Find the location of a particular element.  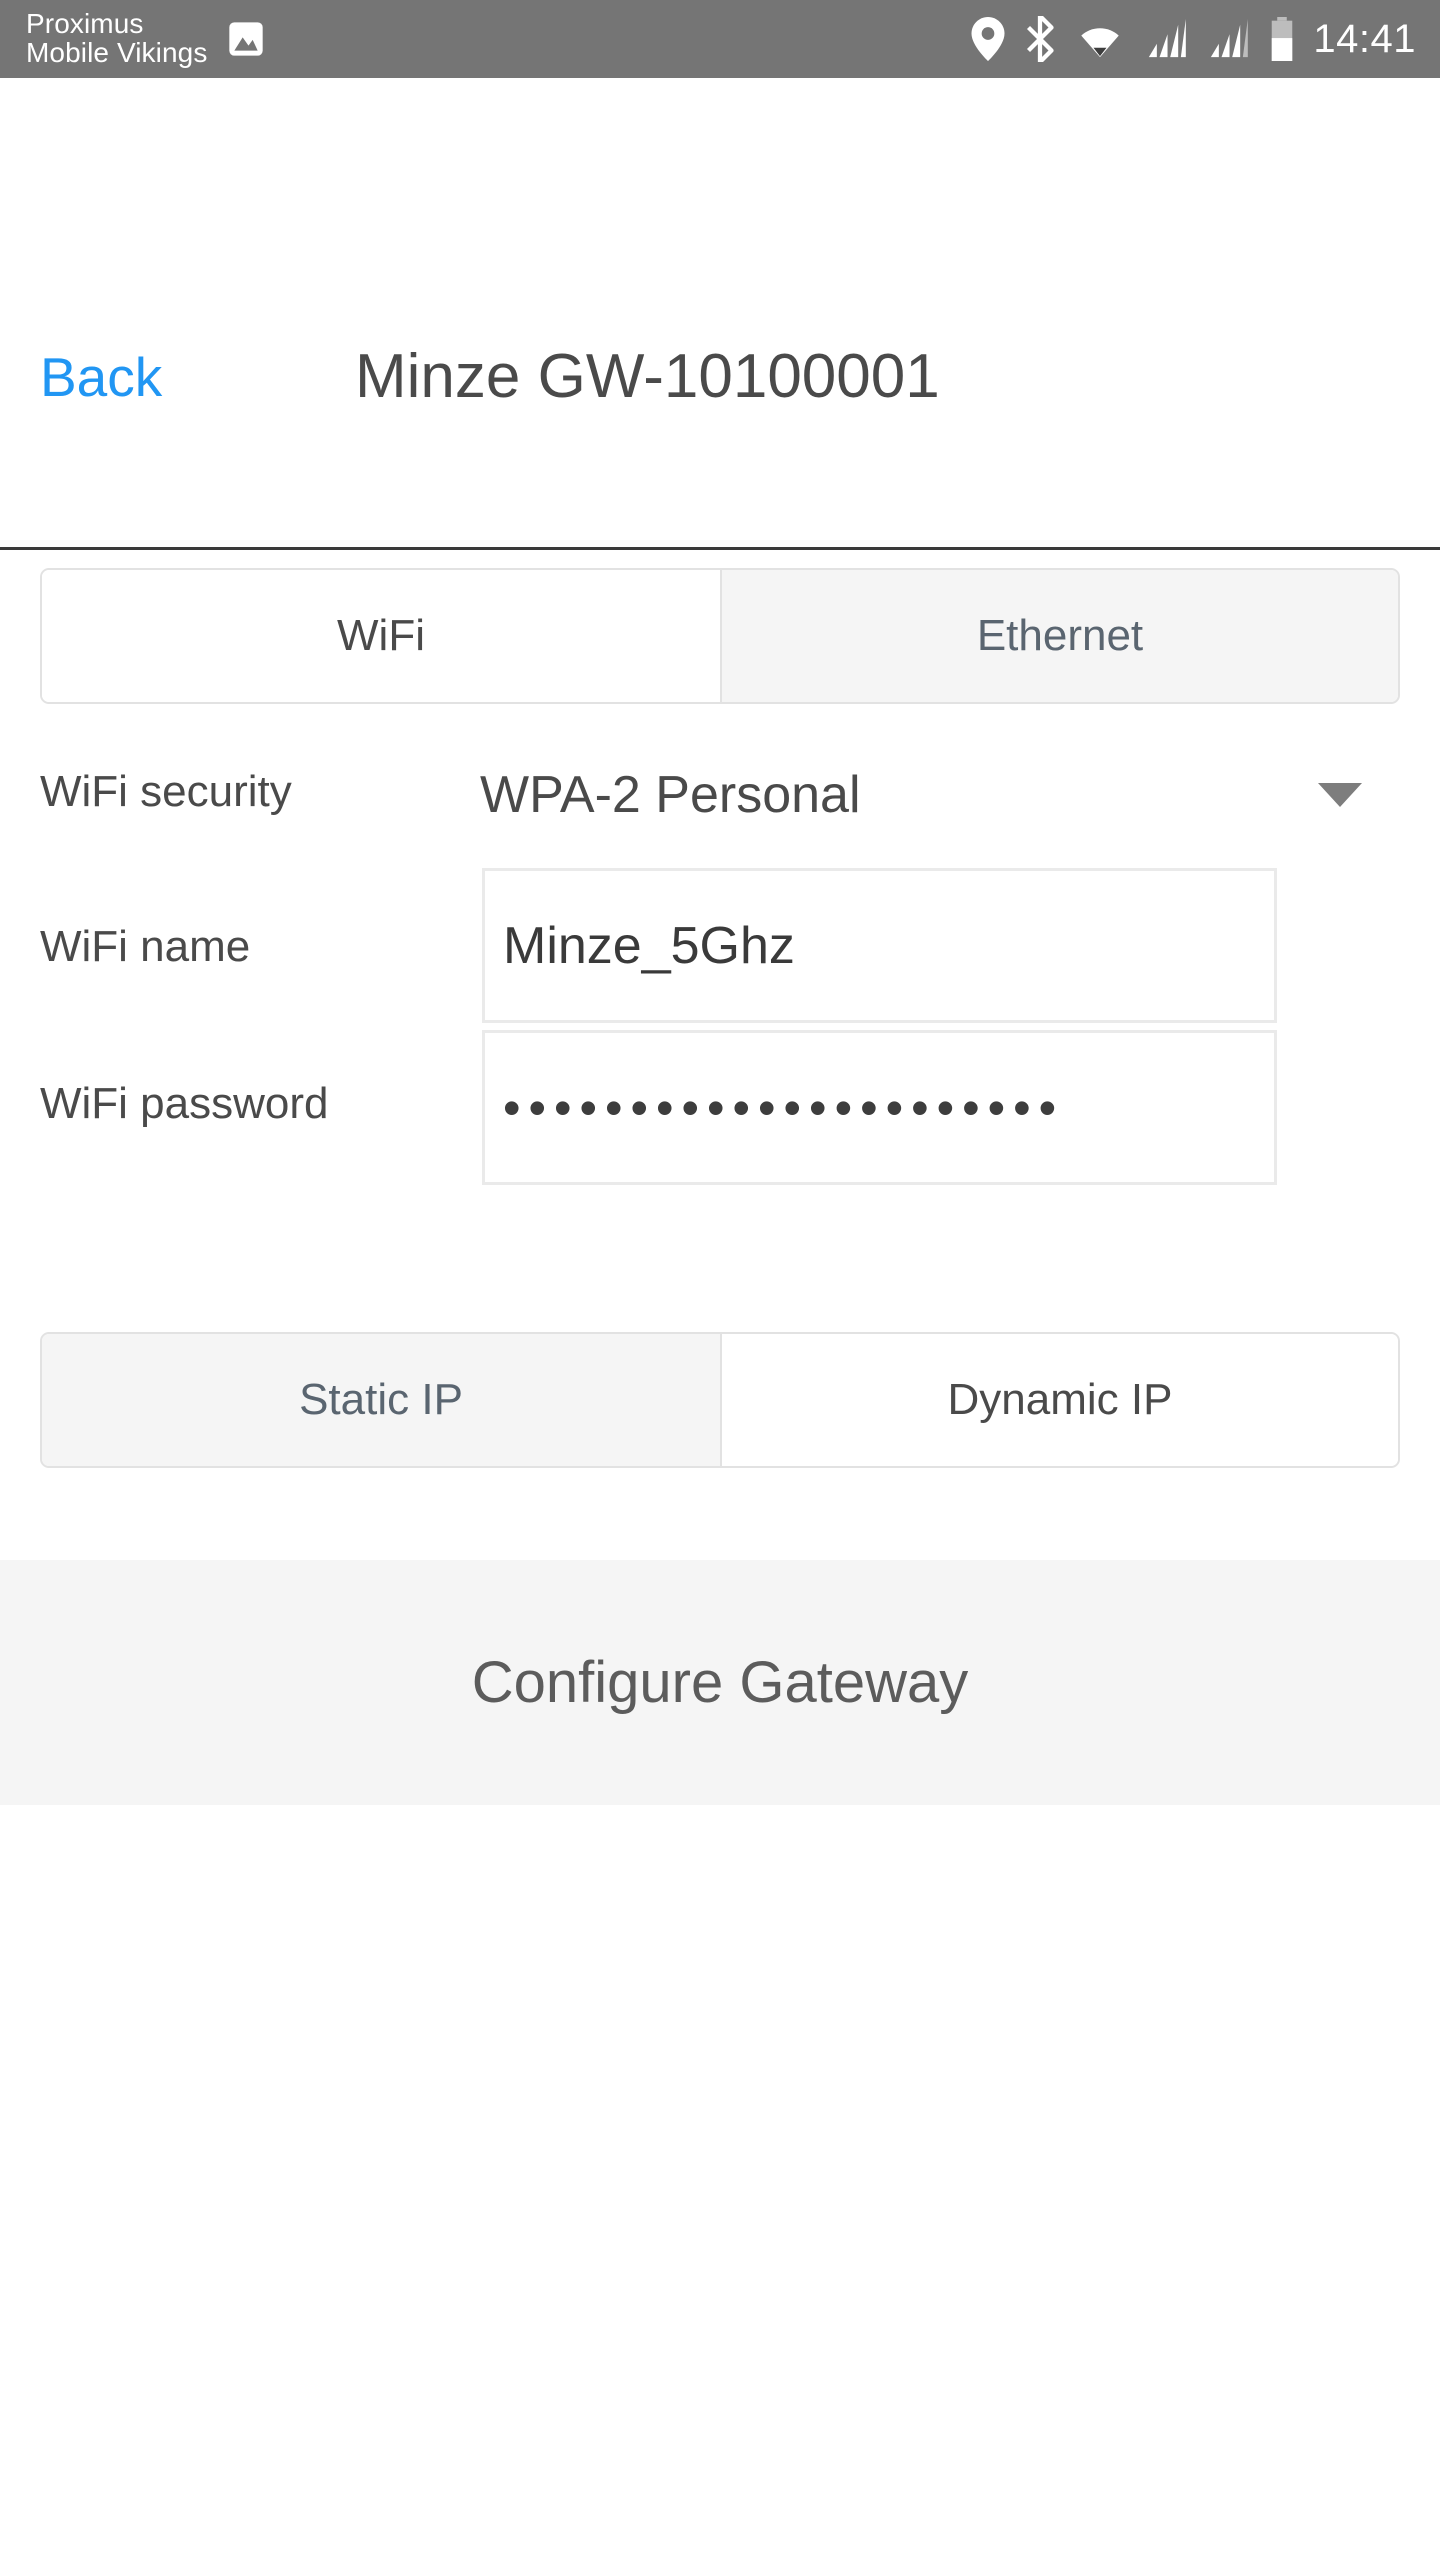

wifi-password-input: •••••••••••••••••••••• is located at coordinates (879, 1107).